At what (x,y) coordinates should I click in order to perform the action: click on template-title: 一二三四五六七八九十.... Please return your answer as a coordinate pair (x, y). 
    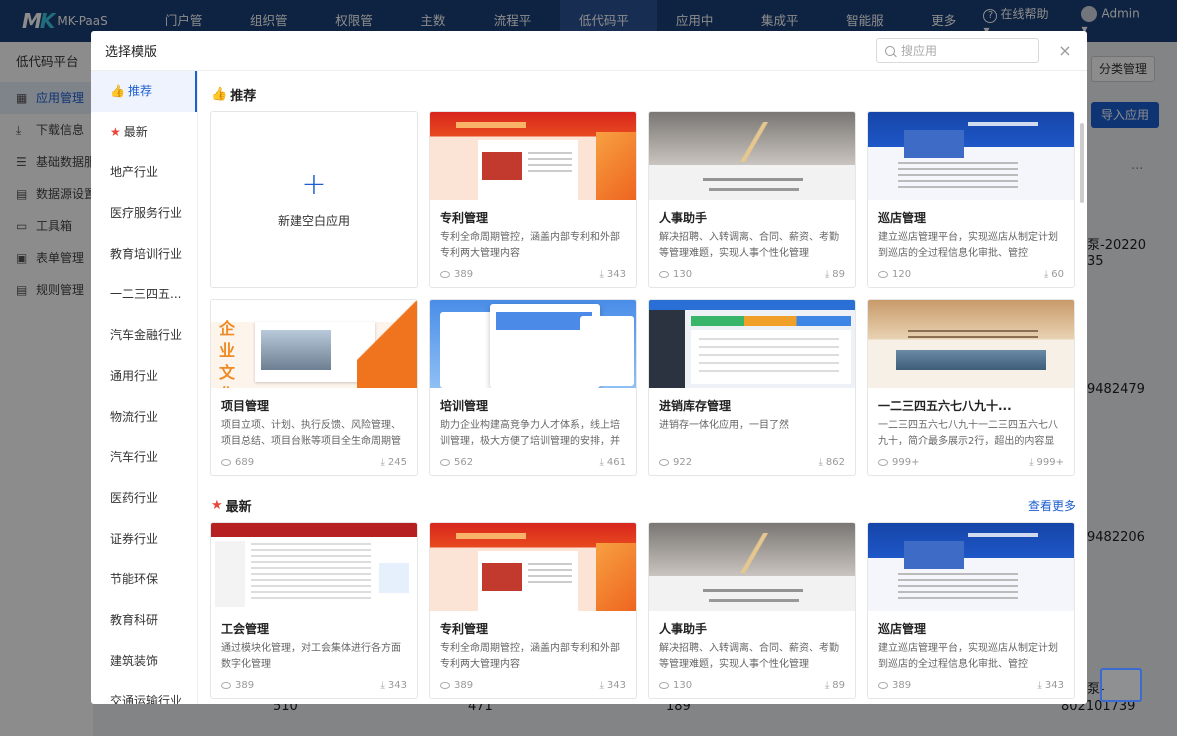
    Looking at the image, I should click on (945, 406).